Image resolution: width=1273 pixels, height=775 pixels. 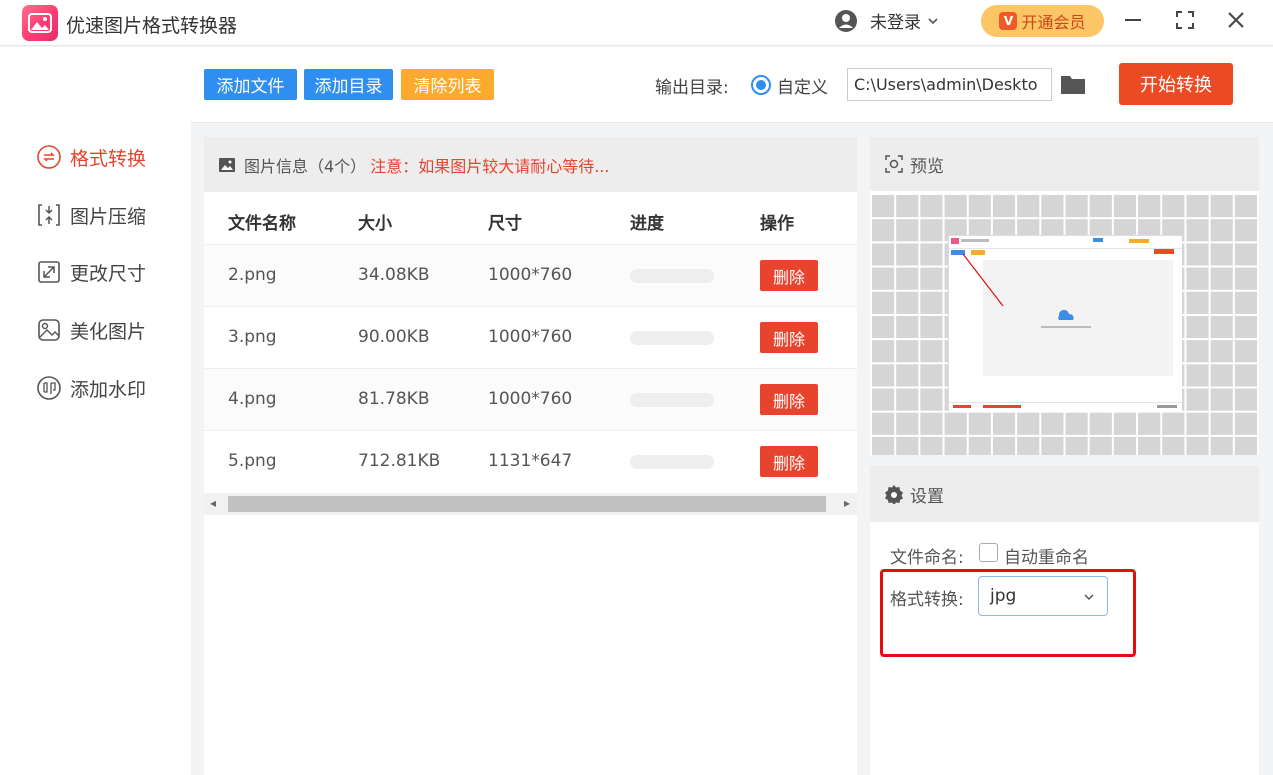 What do you see at coordinates (394, 337) in the screenshot?
I see `file-size-cell: 90.00KB` at bounding box center [394, 337].